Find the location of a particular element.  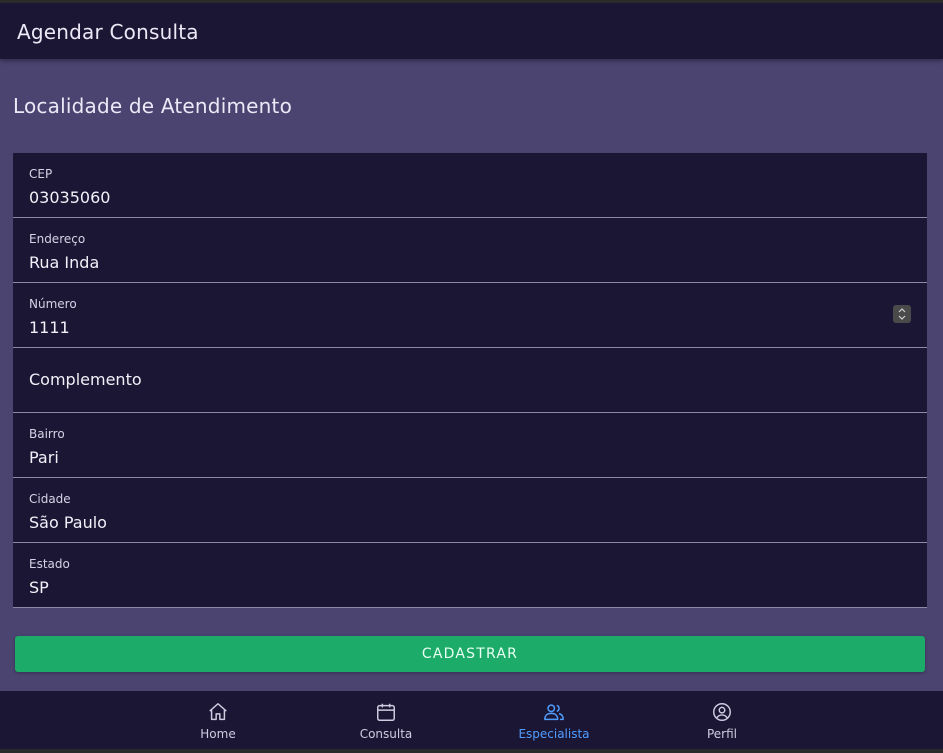

nav-item-perfil: Perfil is located at coordinates (722, 720).